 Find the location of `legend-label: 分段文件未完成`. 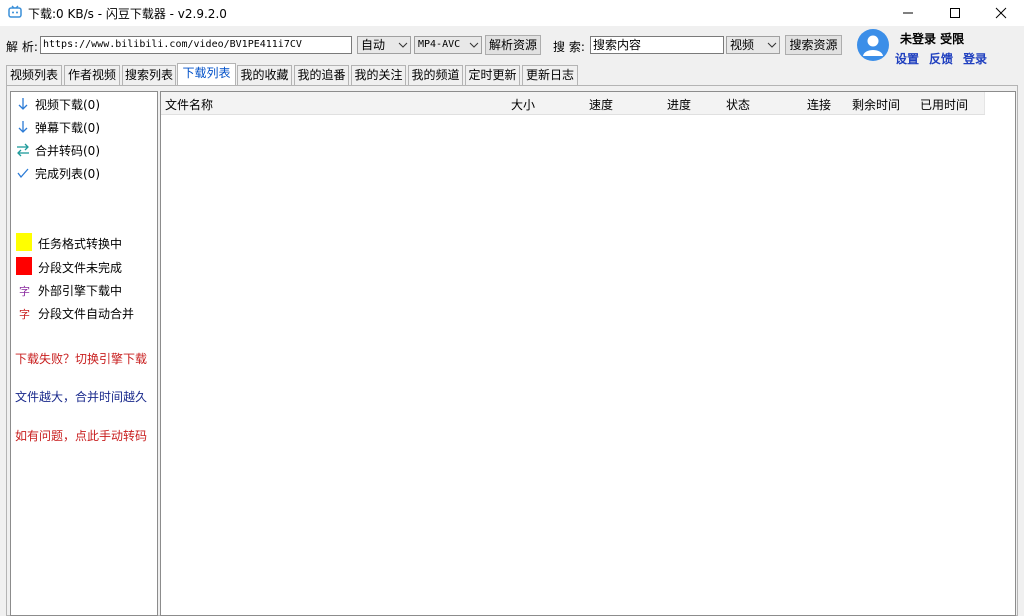

legend-label: 分段文件未完成 is located at coordinates (80, 268).